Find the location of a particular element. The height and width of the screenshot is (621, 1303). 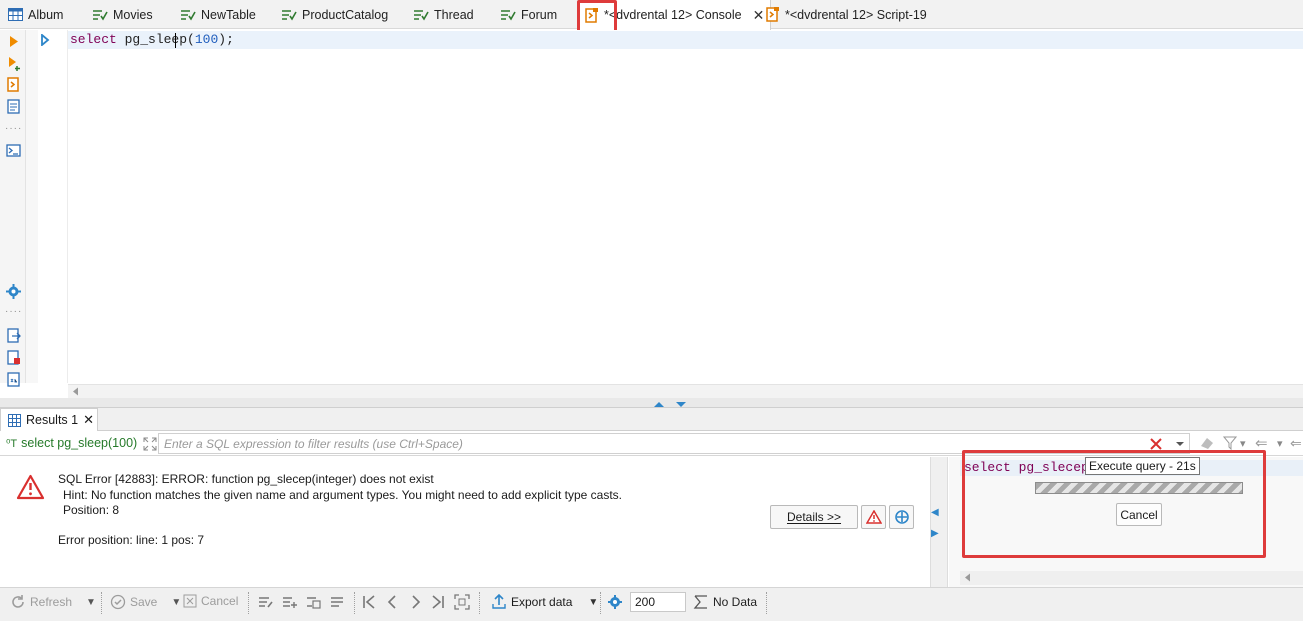

save-button: Save ▼ is located at coordinates (145, 602).